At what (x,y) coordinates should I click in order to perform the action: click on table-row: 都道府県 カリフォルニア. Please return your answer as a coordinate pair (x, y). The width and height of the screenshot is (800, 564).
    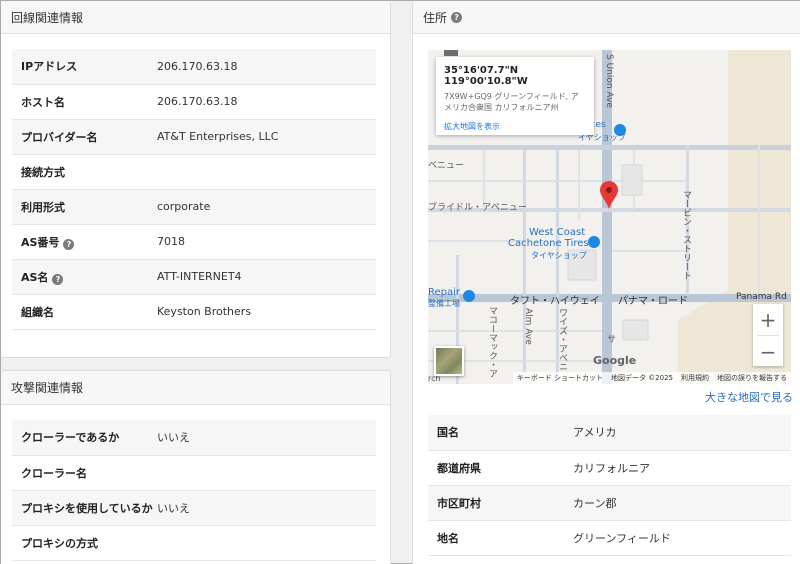
    Looking at the image, I should click on (609, 468).